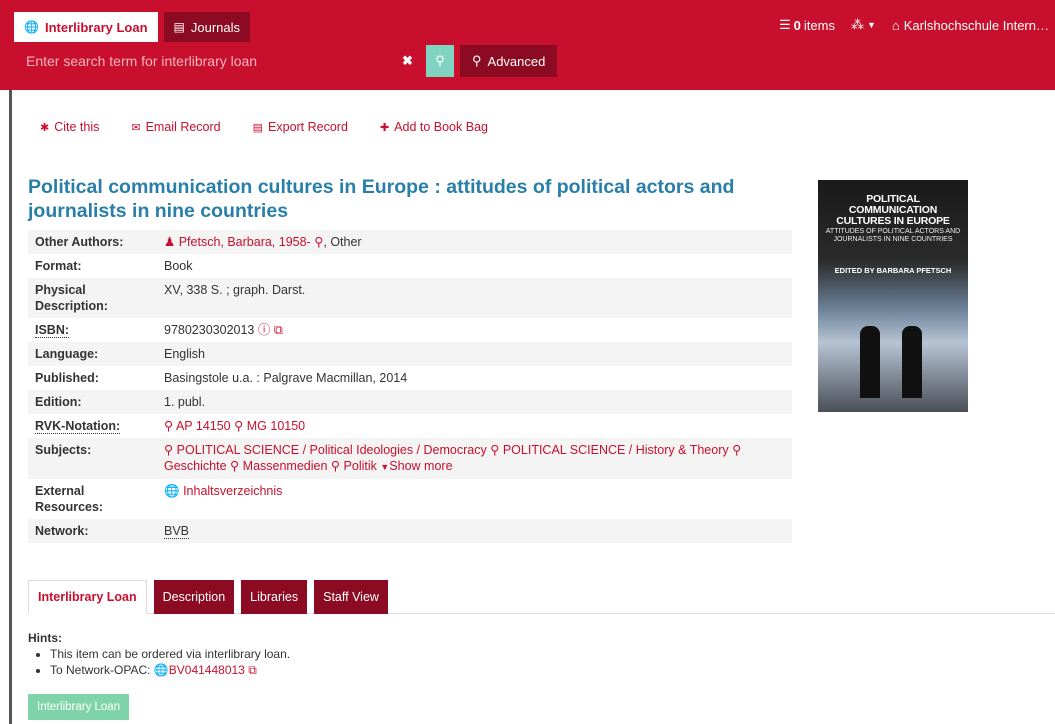 This screenshot has width=1055, height=724. I want to click on subject-link-5: ⚲ Politik, so click(354, 466).